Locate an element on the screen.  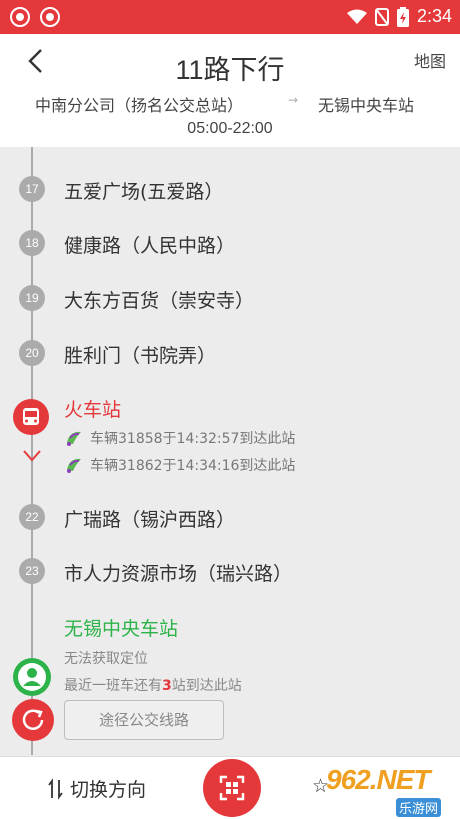
stop-name: 五爱广场(五爱路） is located at coordinates (144, 192).